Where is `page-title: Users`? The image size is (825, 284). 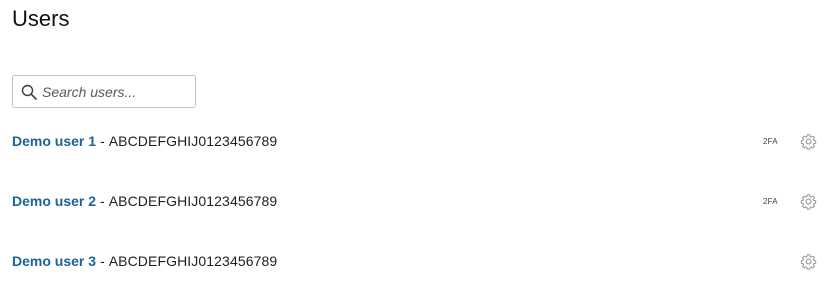 page-title: Users is located at coordinates (41, 18).